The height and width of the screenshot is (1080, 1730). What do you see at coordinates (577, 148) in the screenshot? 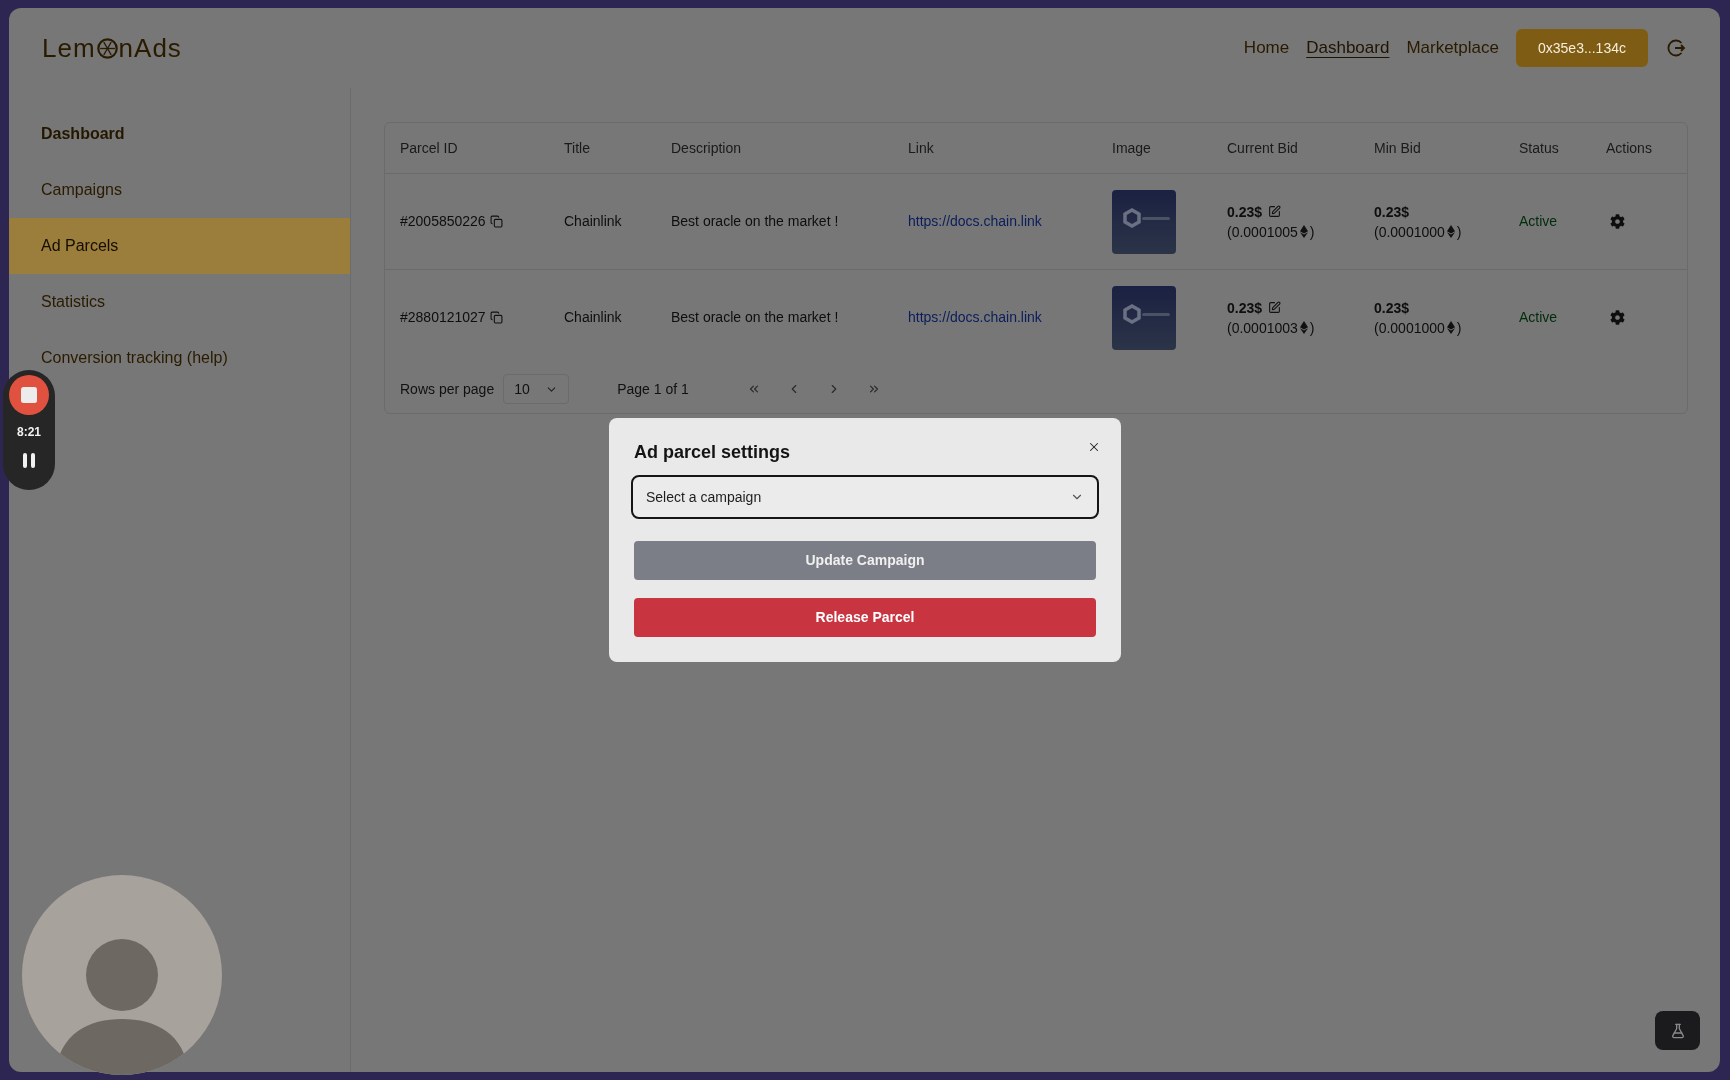
I see `column-header: Title` at bounding box center [577, 148].